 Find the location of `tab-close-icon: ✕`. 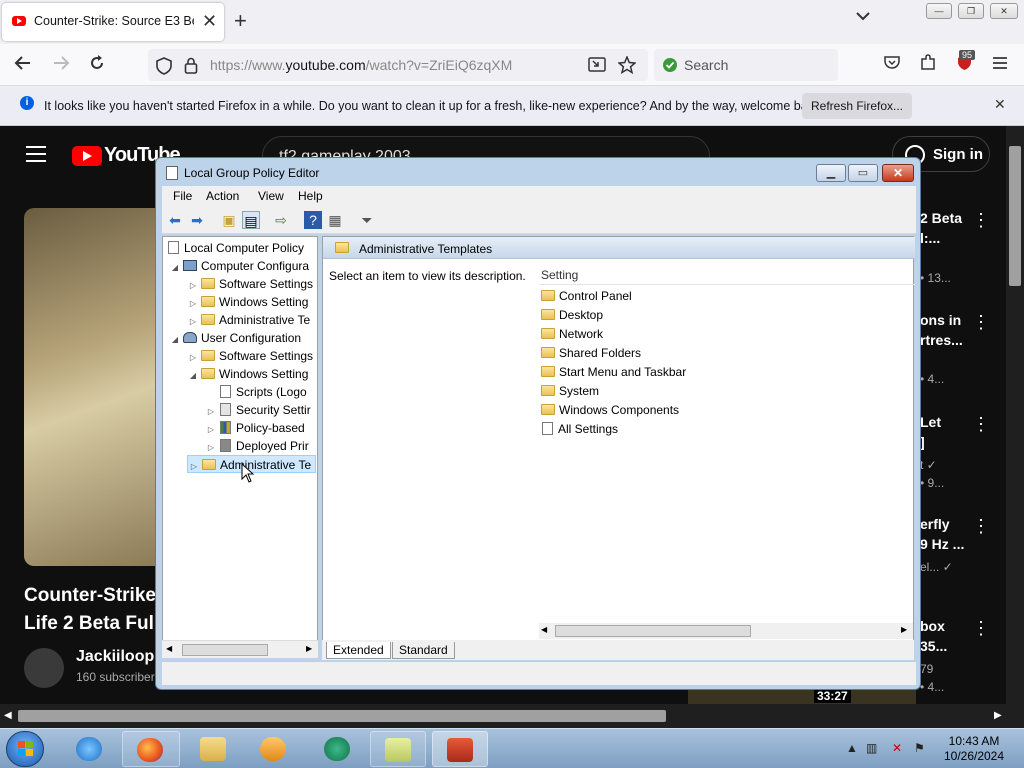

tab-close-icon: ✕ is located at coordinates (209, 21).